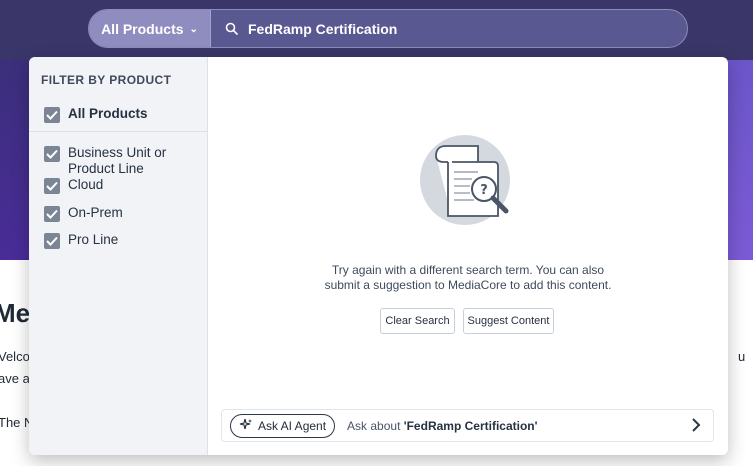 The image size is (753, 466). I want to click on suggest-content-button: Suggest Content, so click(508, 321).